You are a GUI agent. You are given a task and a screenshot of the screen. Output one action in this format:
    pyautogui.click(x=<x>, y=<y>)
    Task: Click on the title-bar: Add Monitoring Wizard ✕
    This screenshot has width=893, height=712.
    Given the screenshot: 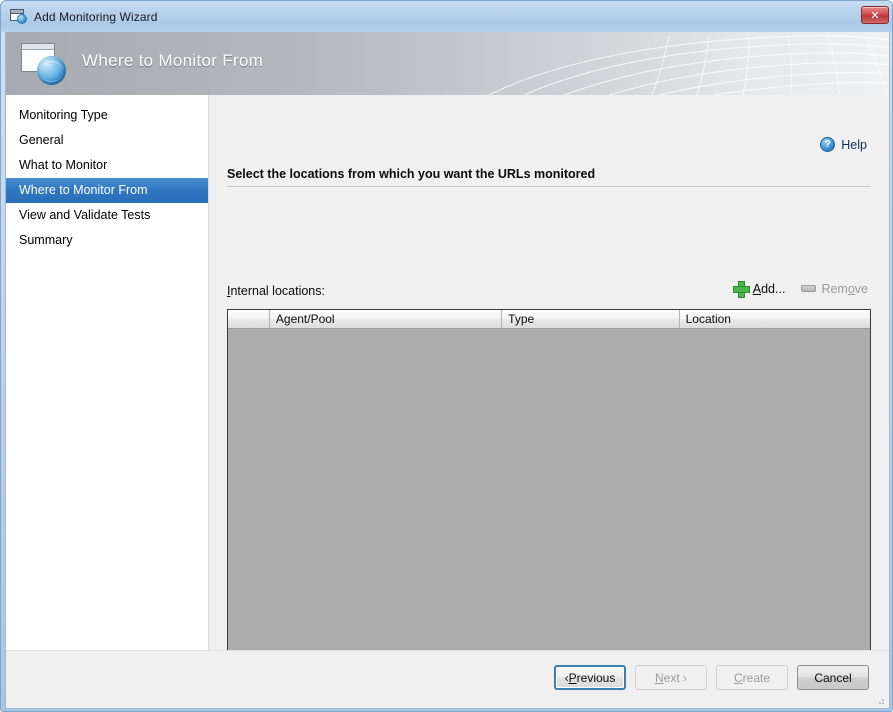 What is the action you would take?
    pyautogui.click(x=446, y=16)
    